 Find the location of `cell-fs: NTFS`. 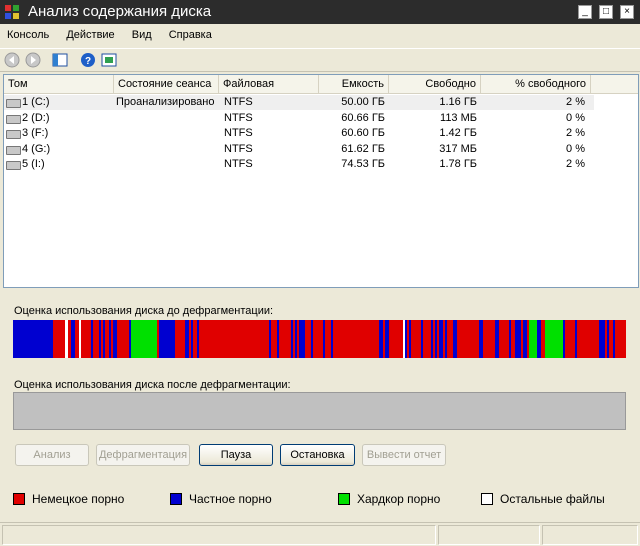

cell-fs: NTFS is located at coordinates (238, 102).